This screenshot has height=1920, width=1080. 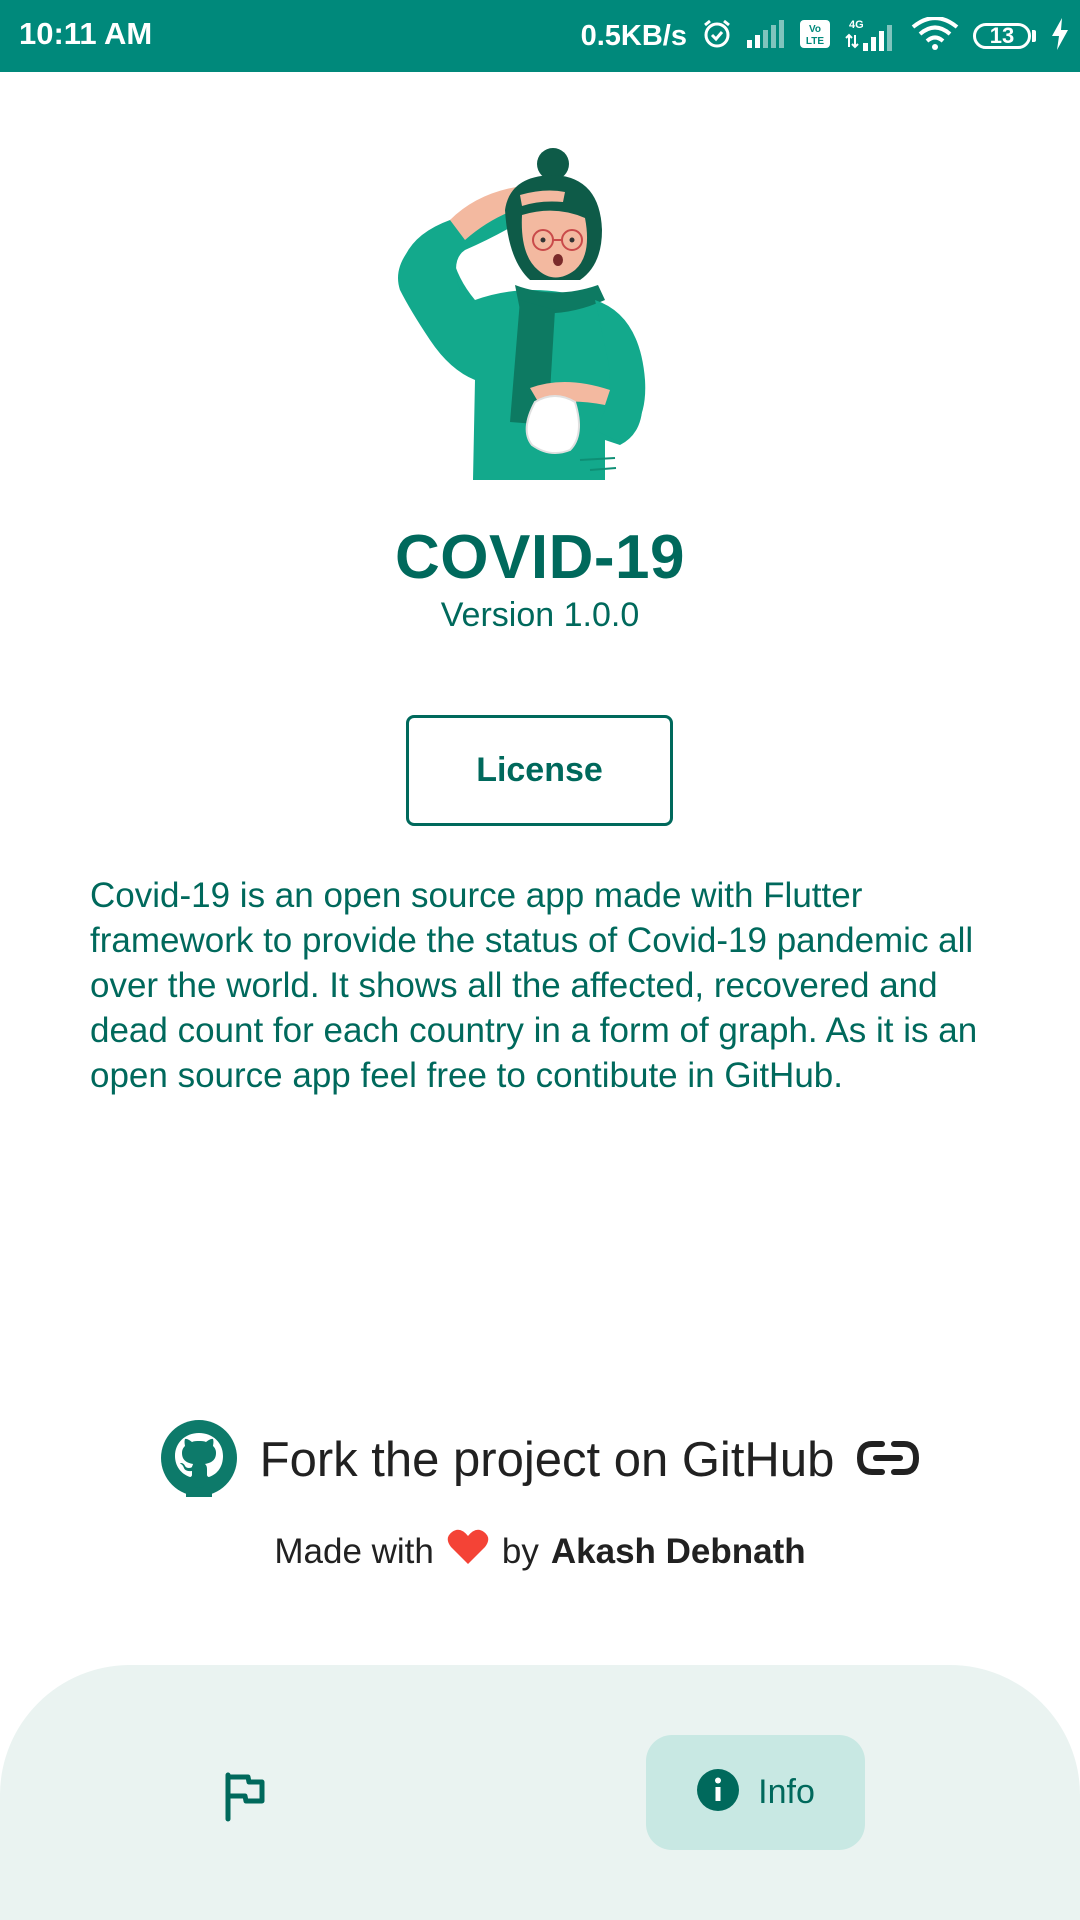 What do you see at coordinates (540, 36) in the screenshot?
I see `status-bar: 10:11 AM 0.5KB/s Vo LTE 4G 13` at bounding box center [540, 36].